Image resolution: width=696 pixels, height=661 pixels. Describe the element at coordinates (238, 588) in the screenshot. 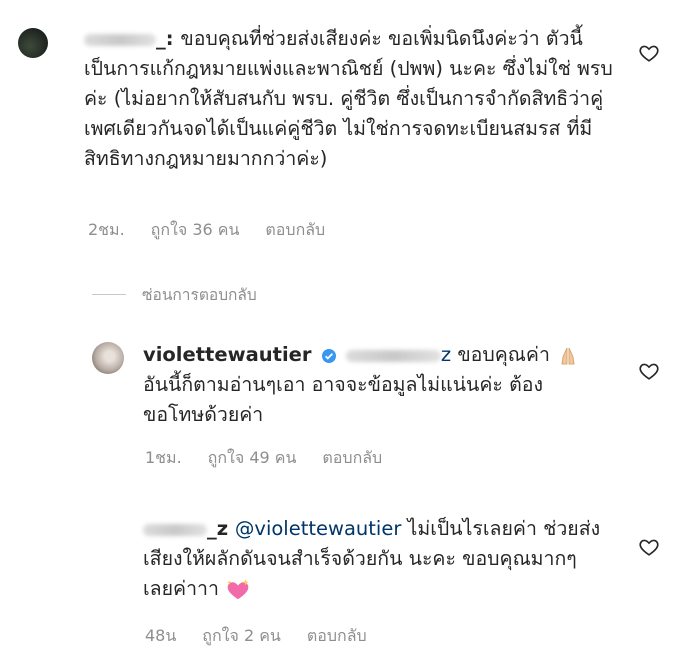

I see `sparkling-heart-icon` at that location.